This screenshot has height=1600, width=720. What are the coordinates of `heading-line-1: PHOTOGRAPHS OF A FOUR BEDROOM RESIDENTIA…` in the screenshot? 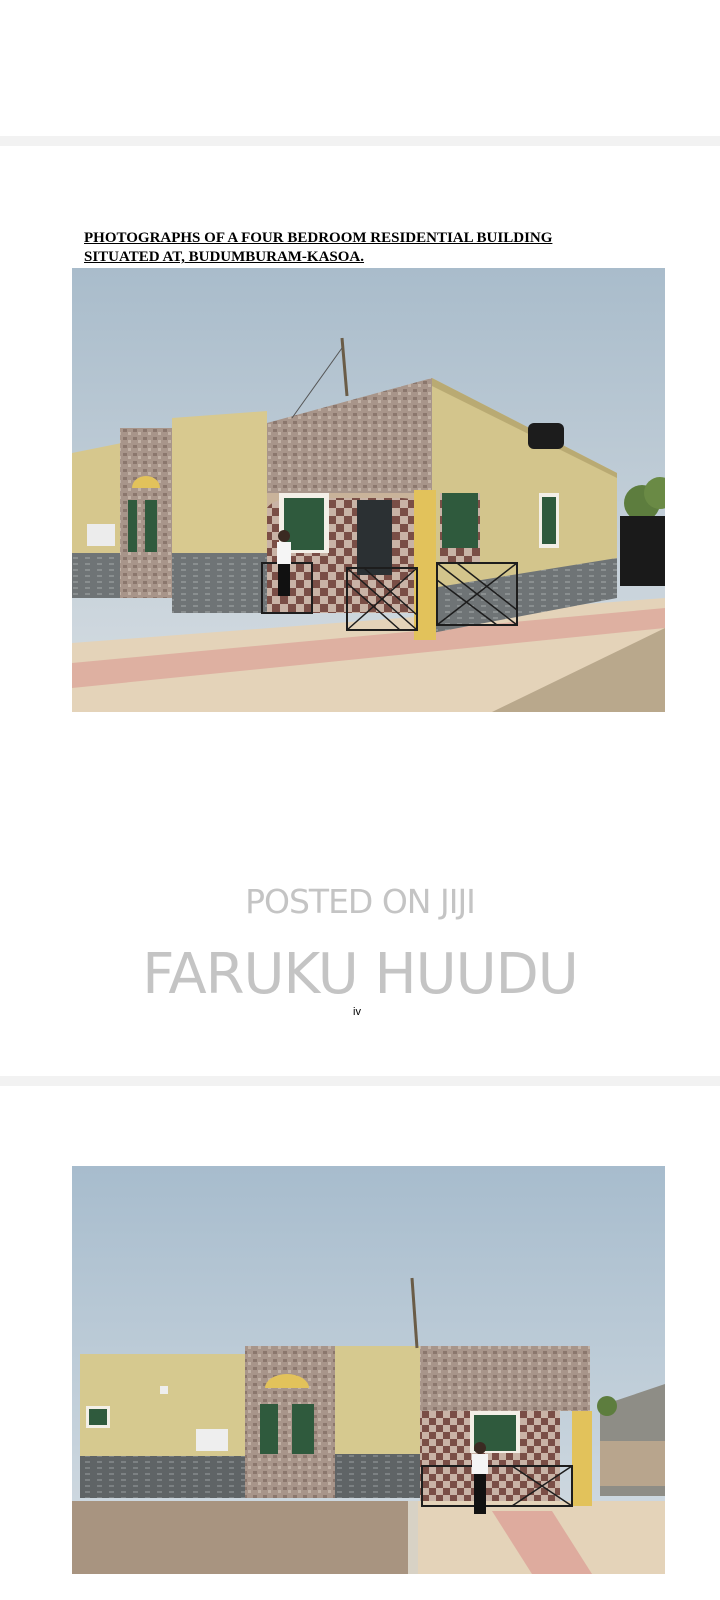 It's located at (318, 238).